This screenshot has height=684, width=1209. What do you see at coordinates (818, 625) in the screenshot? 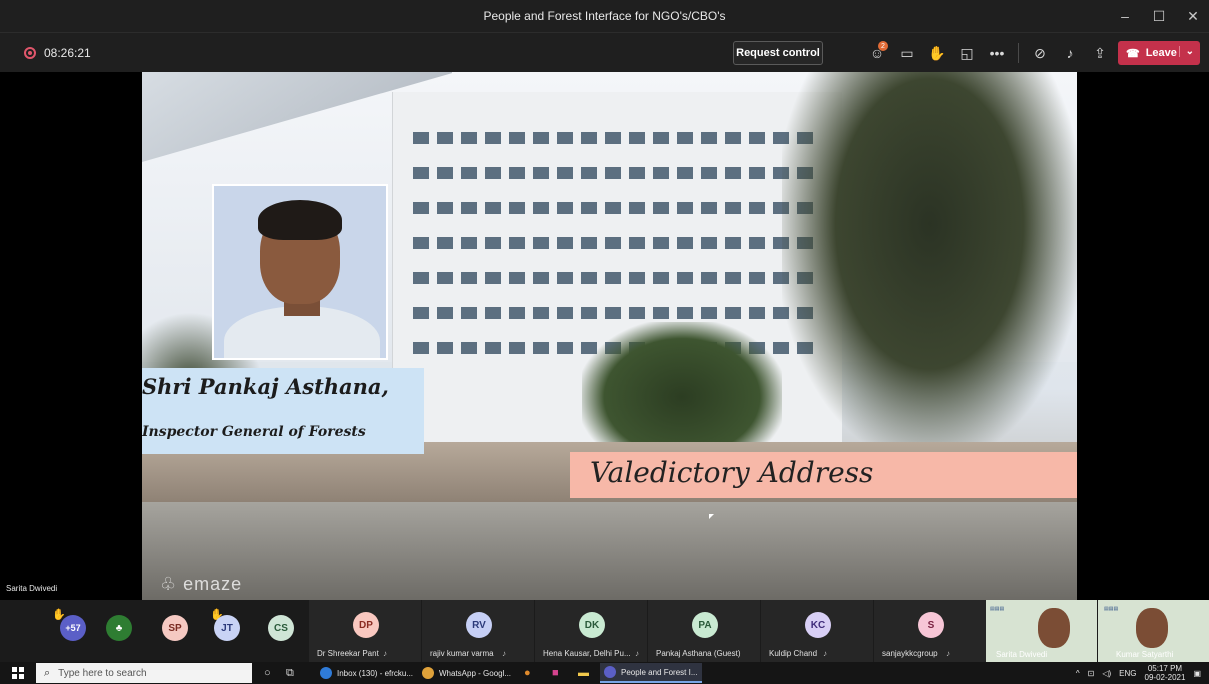
I see `avatar: KC` at bounding box center [818, 625].